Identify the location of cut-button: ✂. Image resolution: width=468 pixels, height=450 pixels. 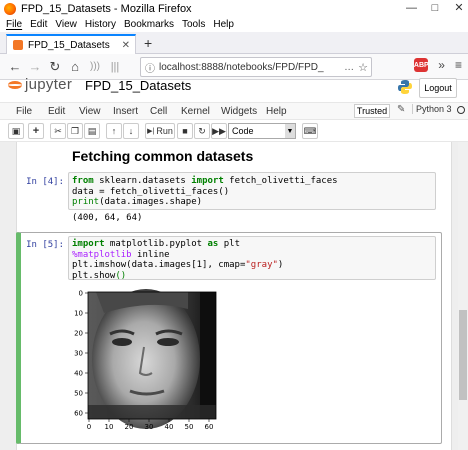
(58, 131).